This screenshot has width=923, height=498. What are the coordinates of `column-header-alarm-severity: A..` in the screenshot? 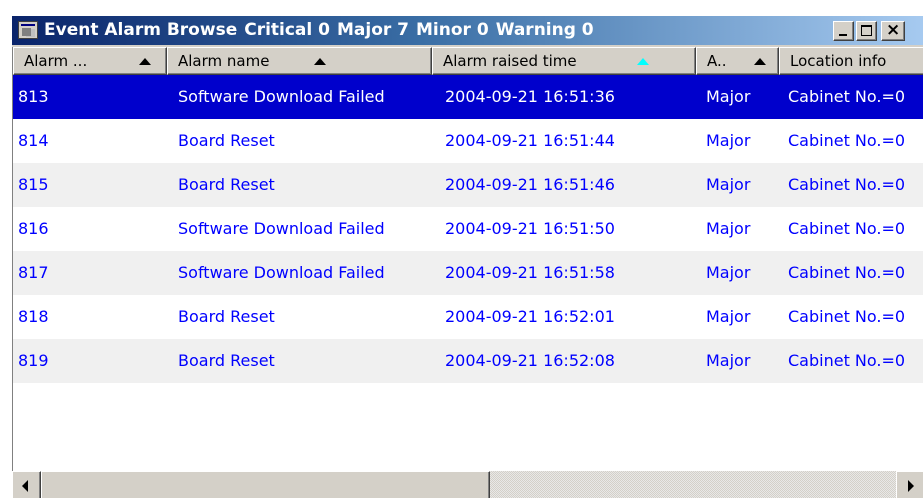 It's located at (737, 61).